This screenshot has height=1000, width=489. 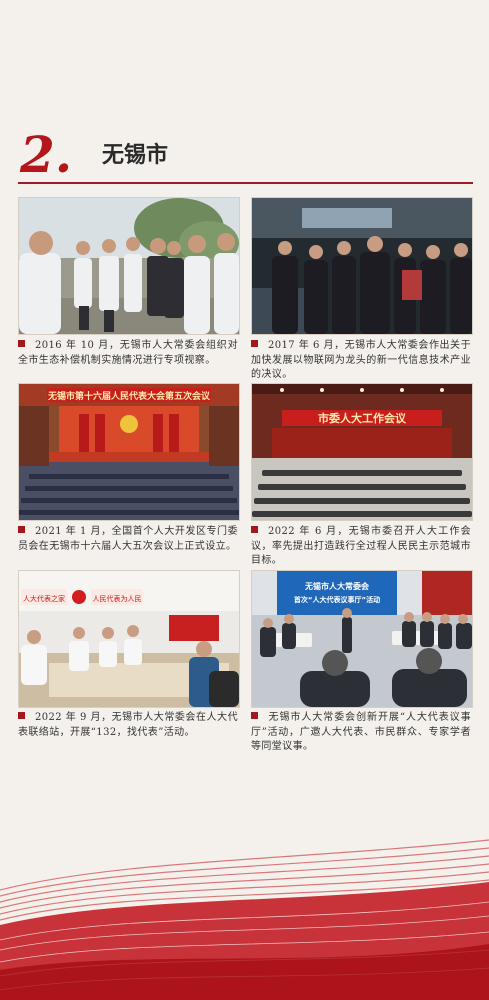 What do you see at coordinates (129, 452) in the screenshot?
I see `photo-congress-hall: 无锡市第十六届人民代表大会第五次会议` at bounding box center [129, 452].